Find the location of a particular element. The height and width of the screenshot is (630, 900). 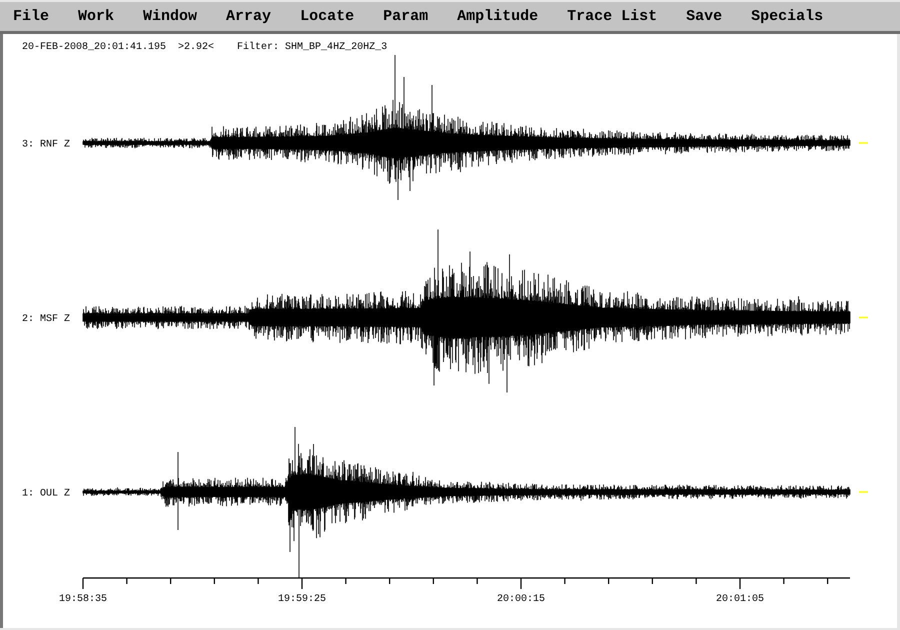

scale-value-label: >2.92< is located at coordinates (196, 48).